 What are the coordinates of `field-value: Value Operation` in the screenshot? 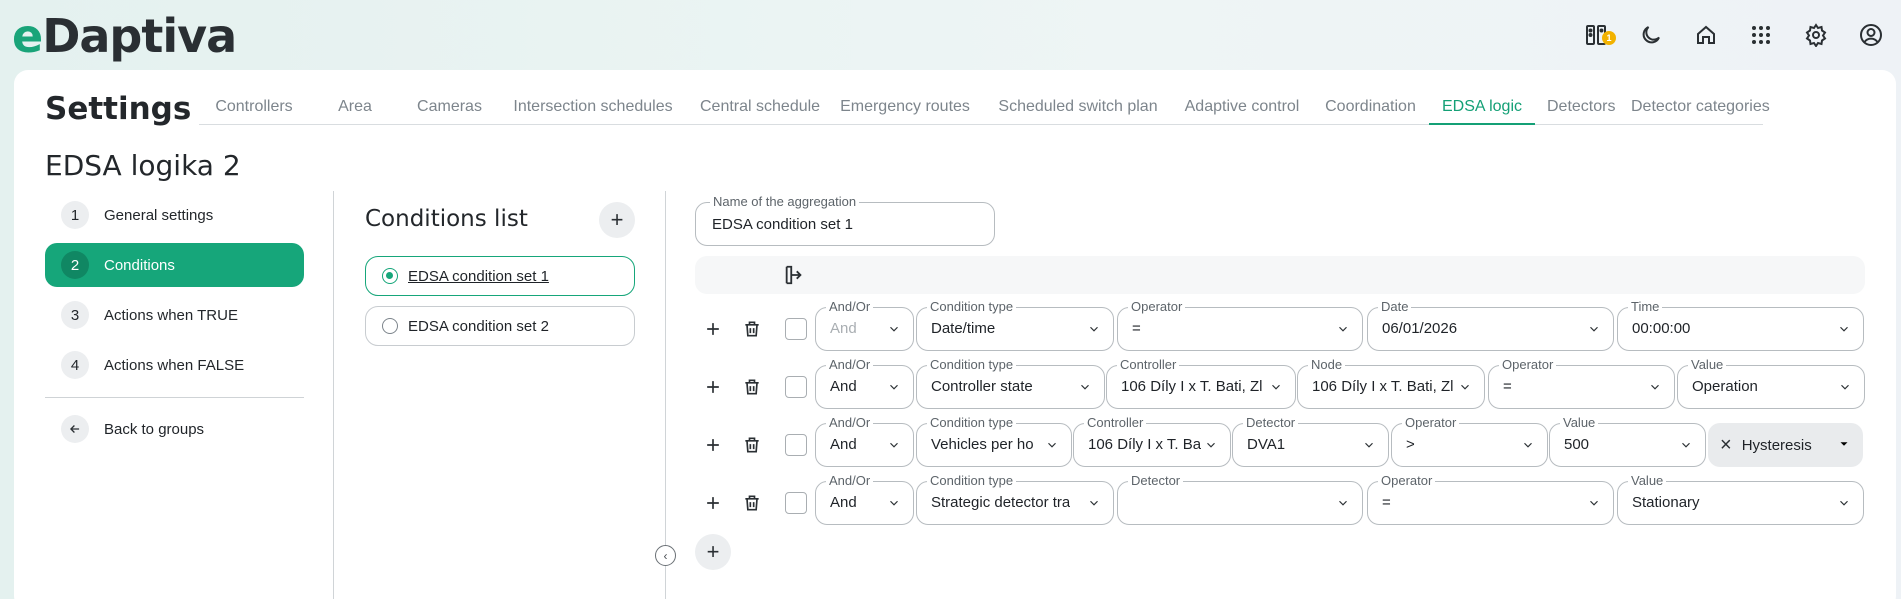 It's located at (1771, 383).